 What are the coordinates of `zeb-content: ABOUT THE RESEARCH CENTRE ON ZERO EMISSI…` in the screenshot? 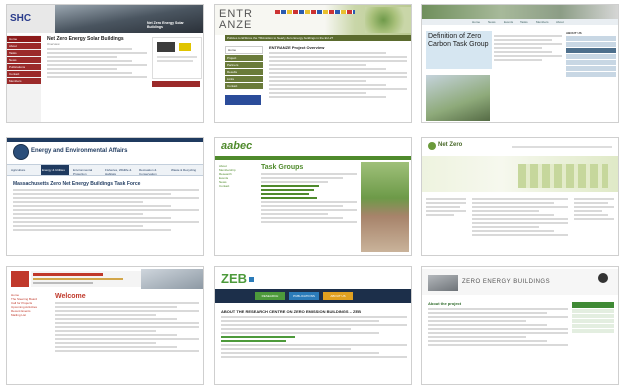 It's located at (314, 334).